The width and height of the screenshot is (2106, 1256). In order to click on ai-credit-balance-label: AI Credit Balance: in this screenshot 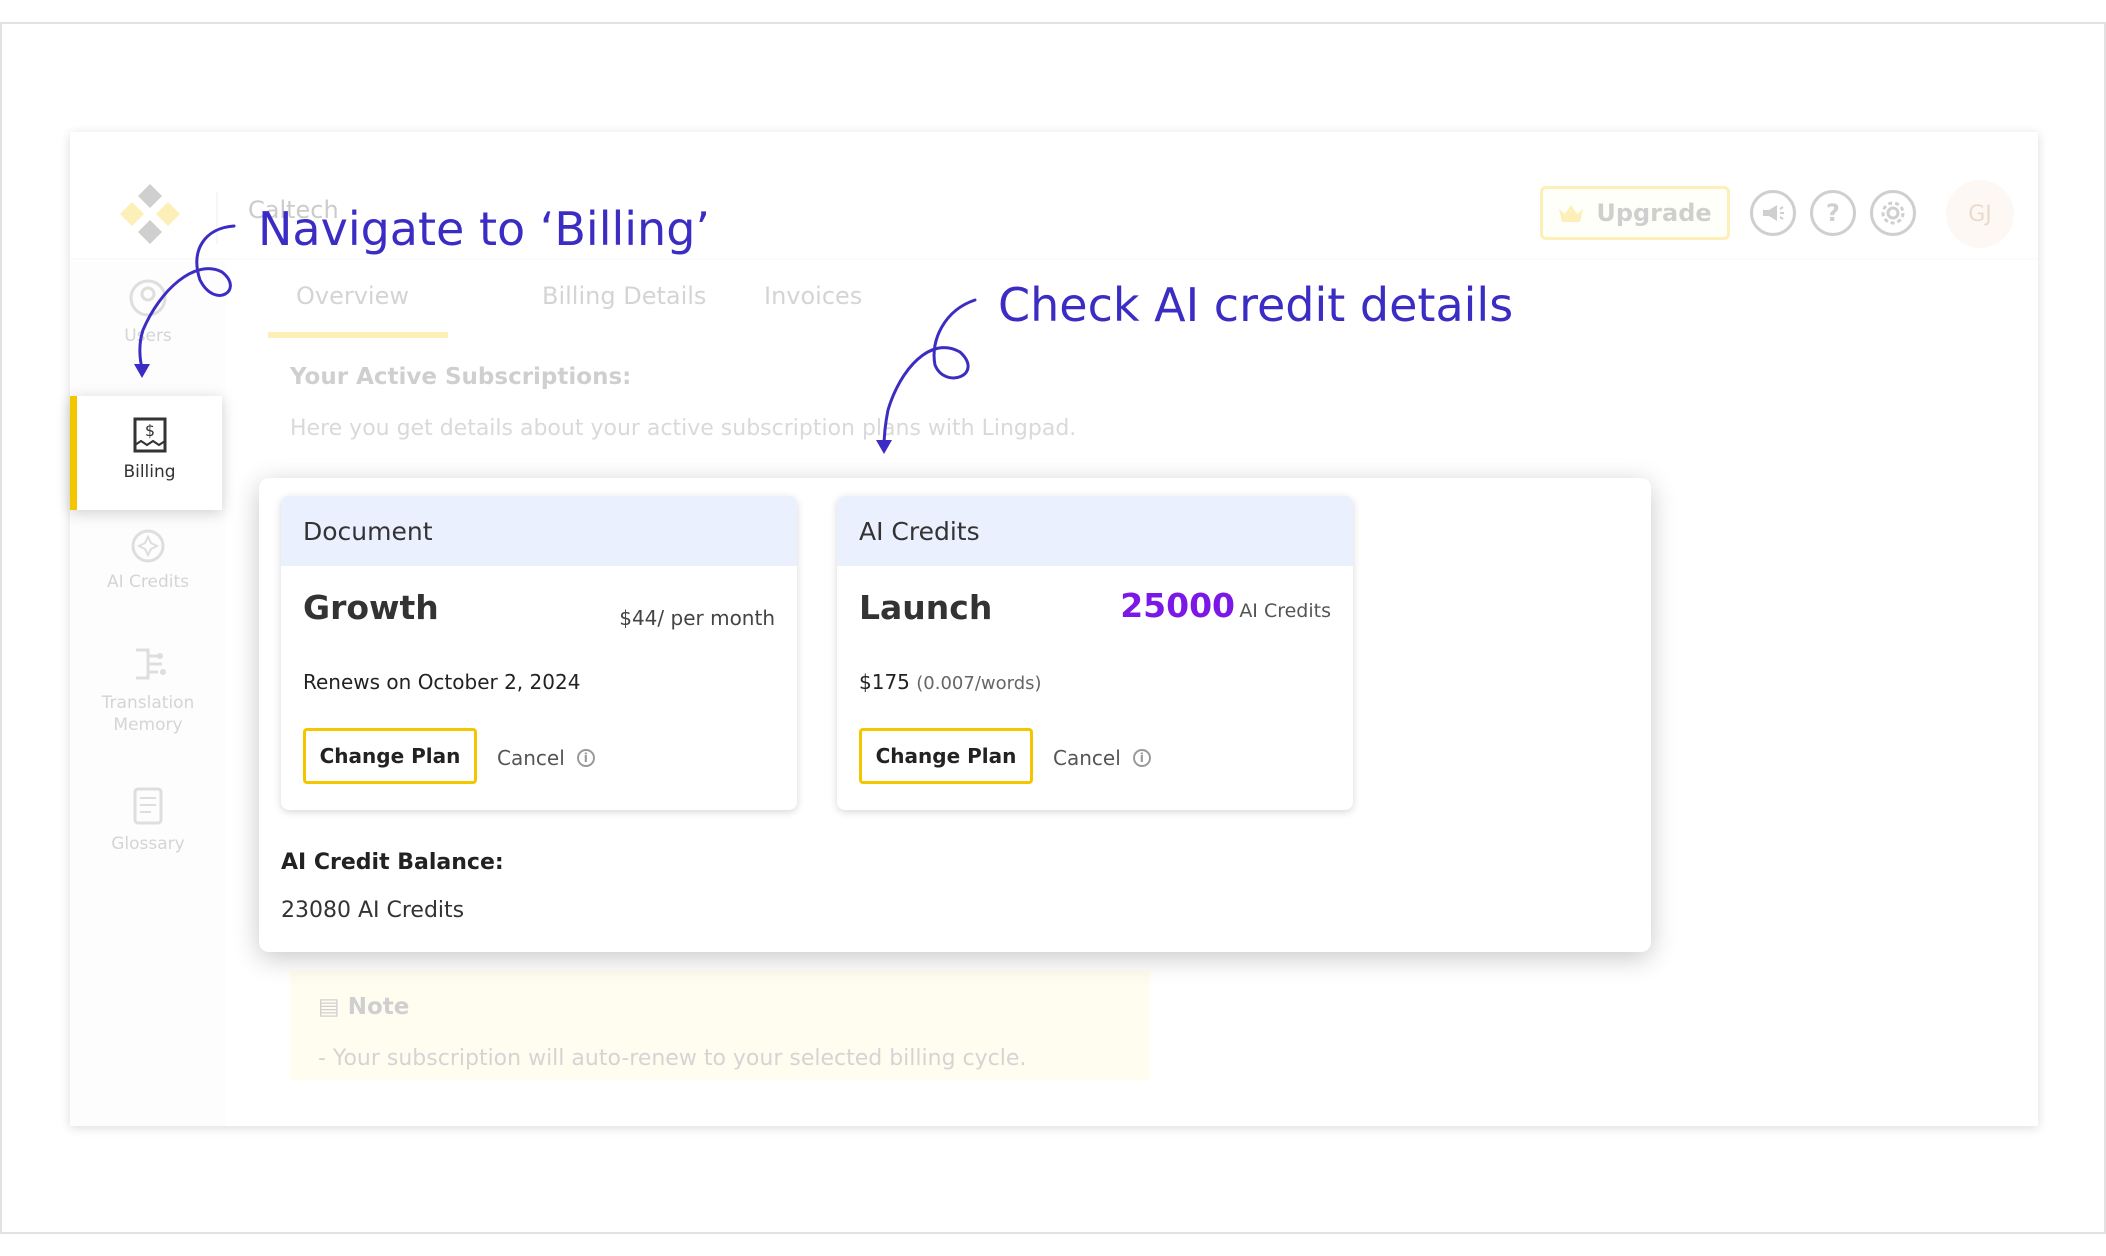, I will do `click(392, 862)`.